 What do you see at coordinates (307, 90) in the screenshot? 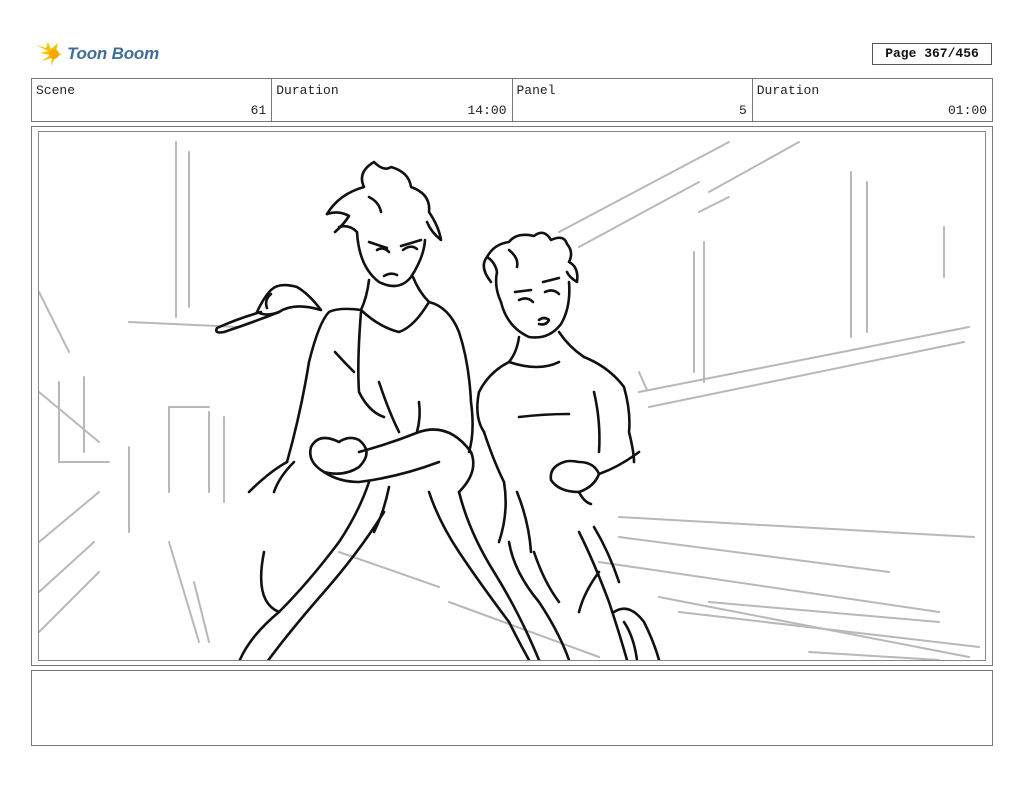
I see `scene-duration-label: Duration` at bounding box center [307, 90].